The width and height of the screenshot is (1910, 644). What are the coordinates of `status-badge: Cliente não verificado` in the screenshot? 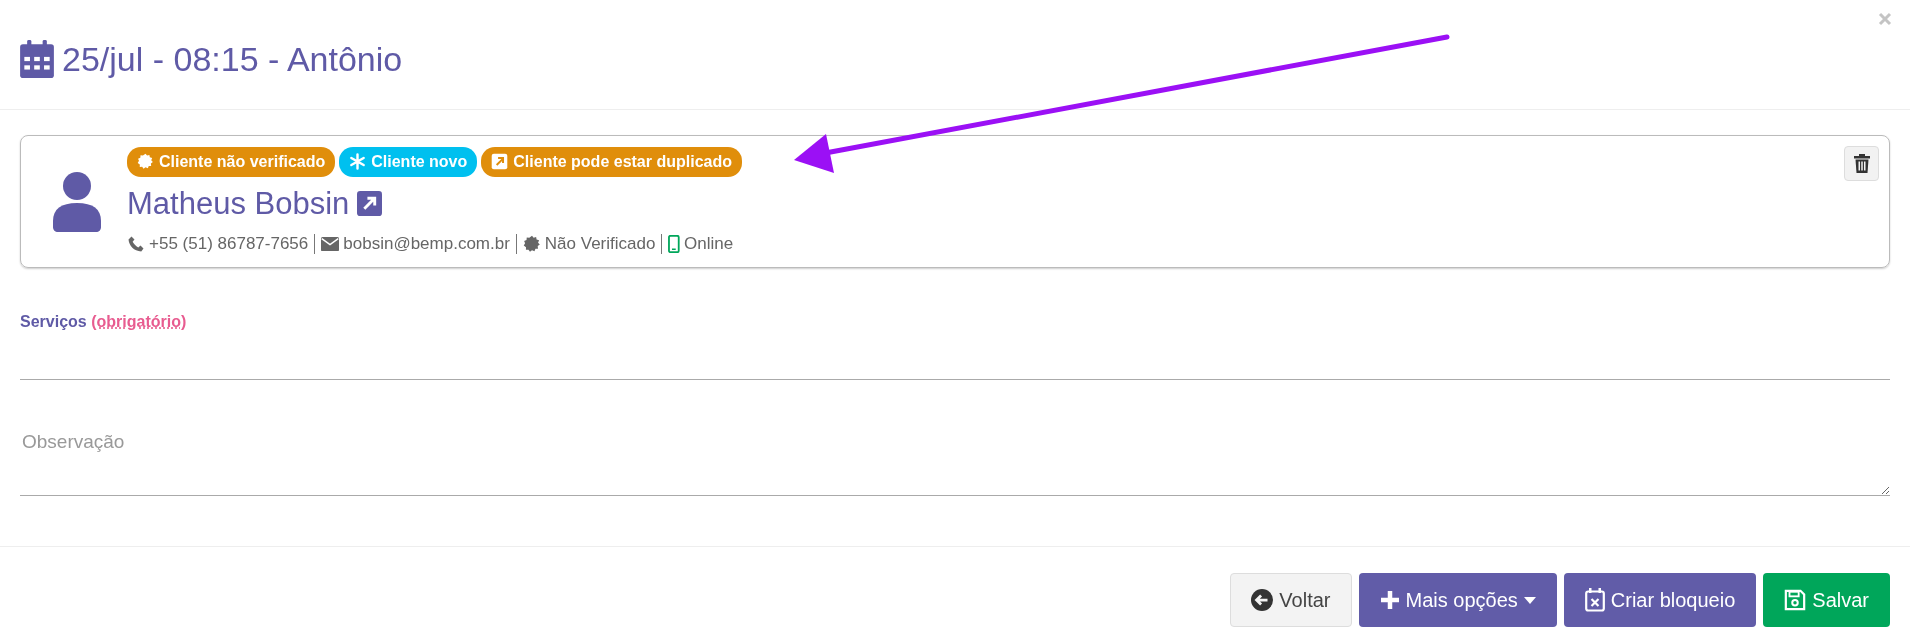 It's located at (231, 161).